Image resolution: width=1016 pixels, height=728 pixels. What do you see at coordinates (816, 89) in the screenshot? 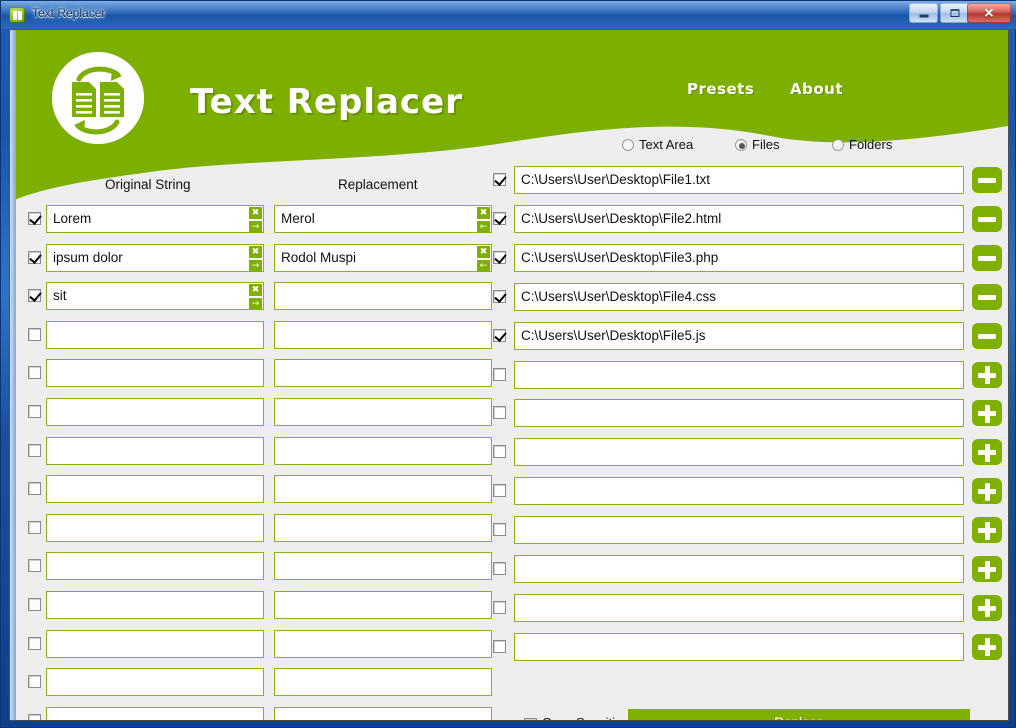
I see `nav-about: About` at bounding box center [816, 89].